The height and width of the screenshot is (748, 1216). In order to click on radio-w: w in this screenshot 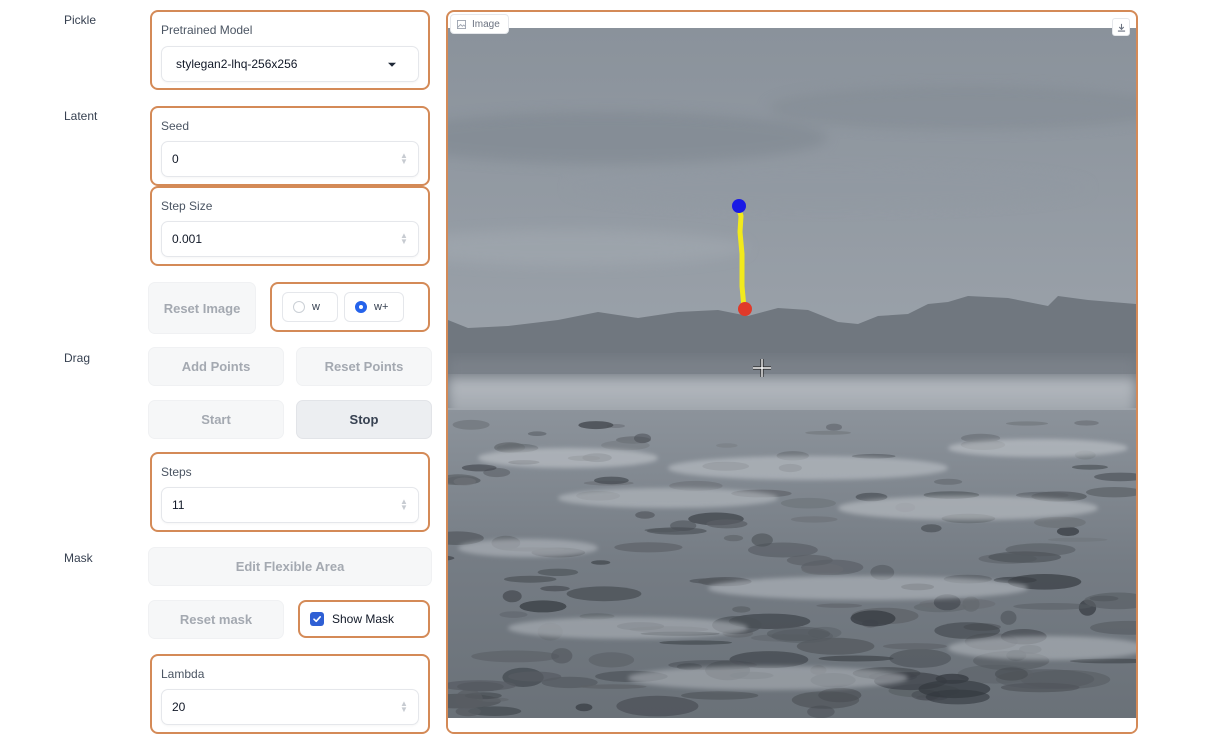, I will do `click(310, 307)`.